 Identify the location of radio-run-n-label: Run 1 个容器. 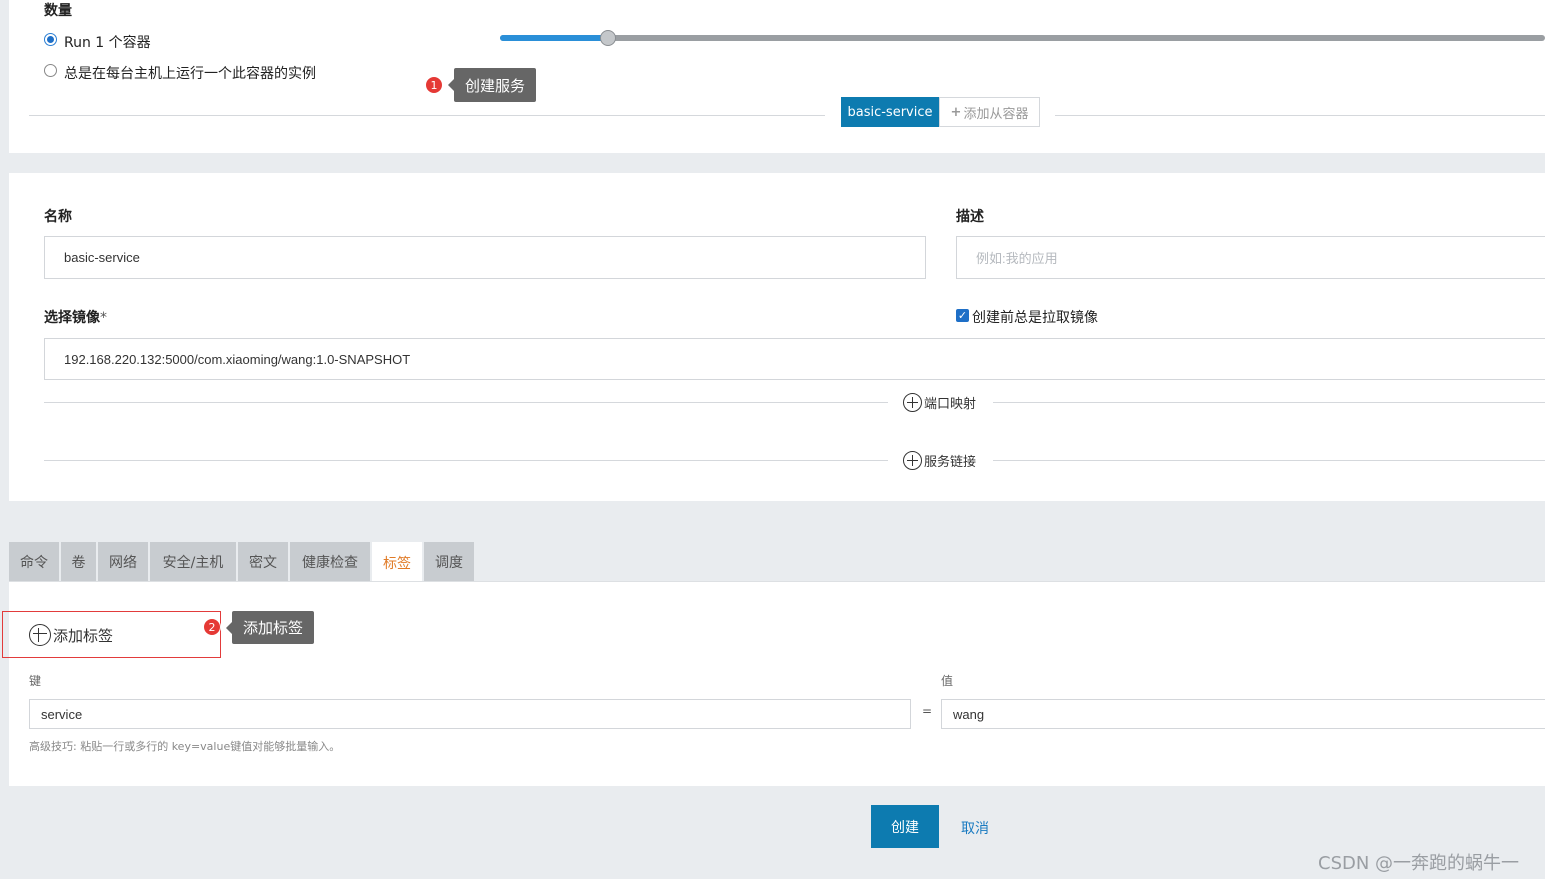
(107, 43).